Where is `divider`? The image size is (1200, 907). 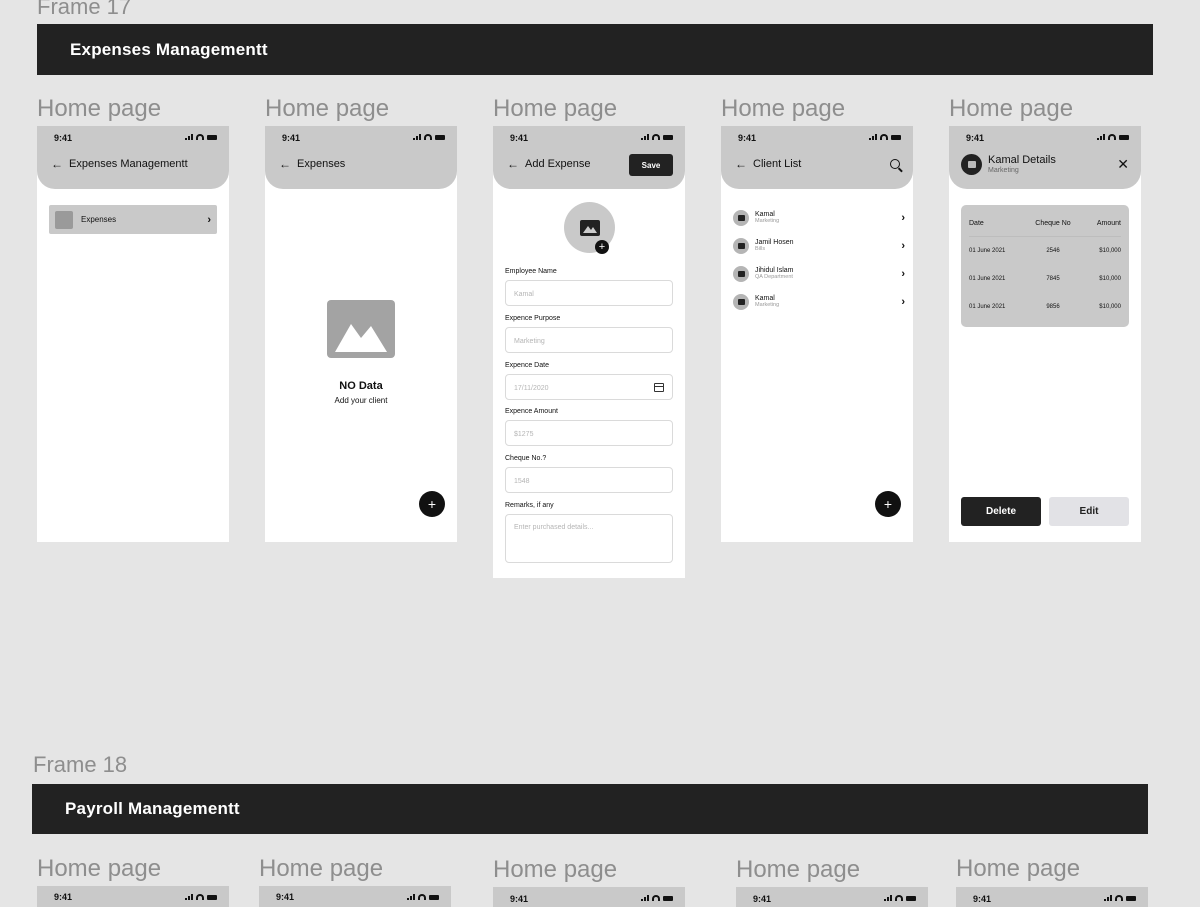
divider is located at coordinates (1045, 236).